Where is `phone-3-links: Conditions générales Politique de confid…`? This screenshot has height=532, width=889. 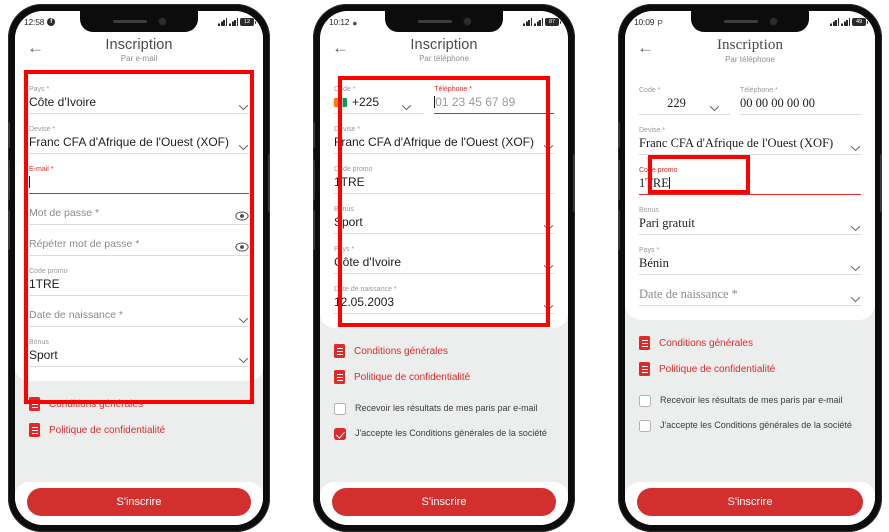 phone-3-links: Conditions générales Politique de confid… is located at coordinates (750, 353).